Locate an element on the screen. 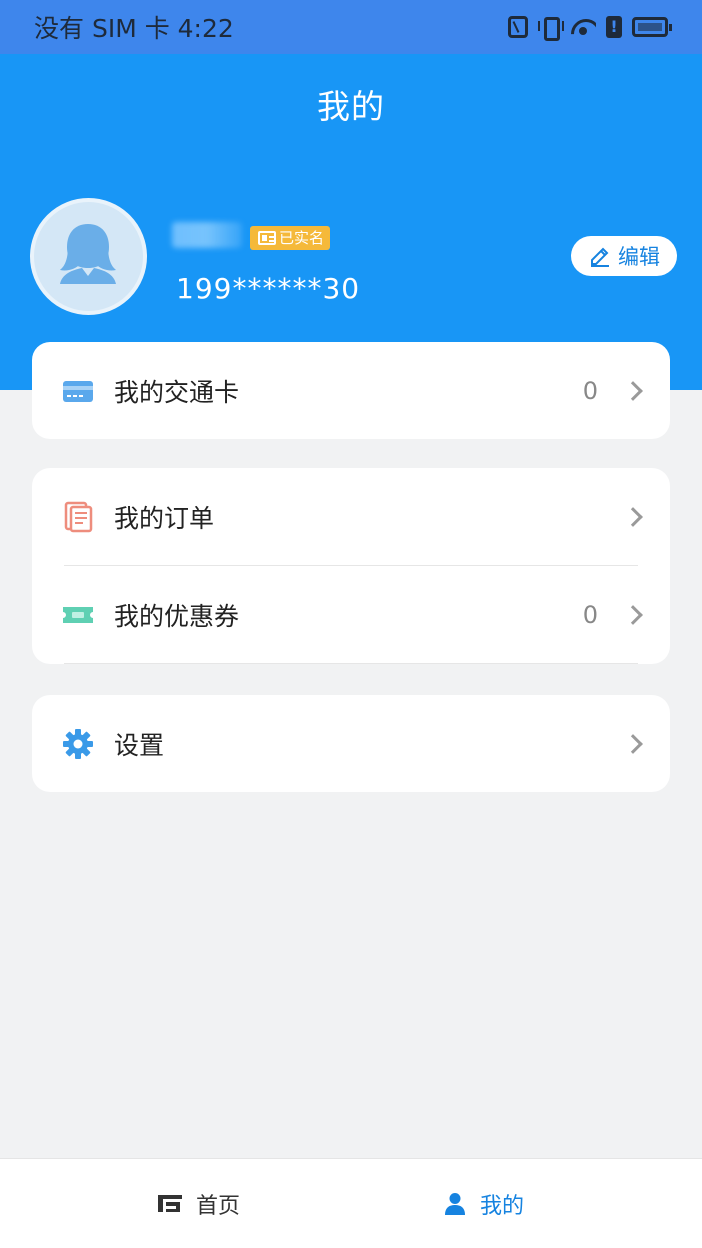 This screenshot has width=702, height=1248. menu-item-transit-card: 我的交通卡 0 is located at coordinates (351, 390).